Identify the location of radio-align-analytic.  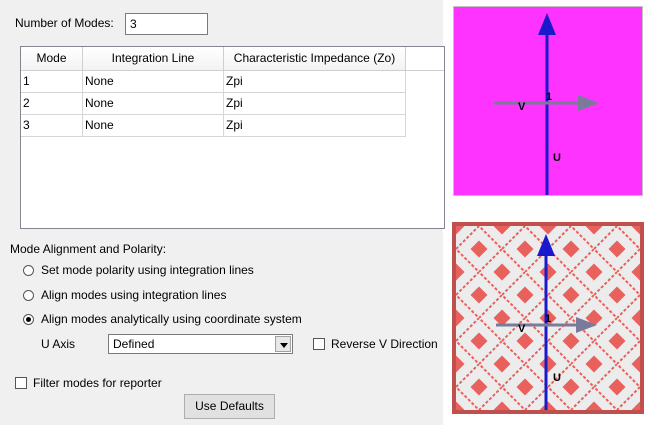
(28, 319).